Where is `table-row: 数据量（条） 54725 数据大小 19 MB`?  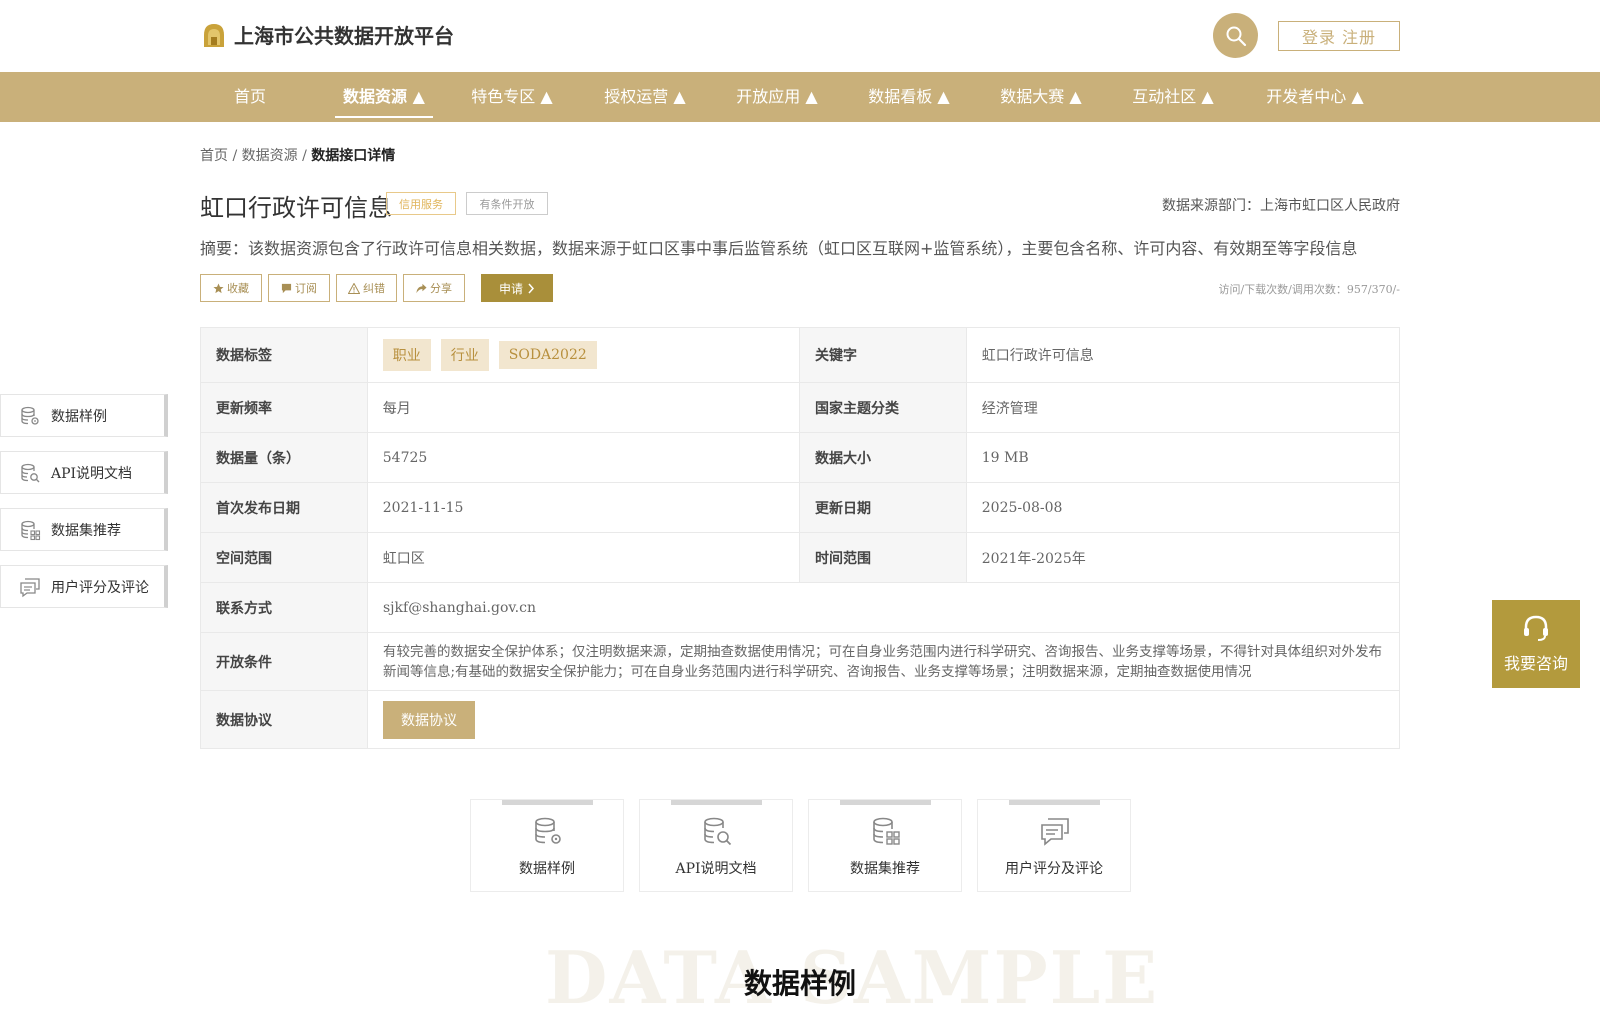 table-row: 数据量（条） 54725 数据大小 19 MB is located at coordinates (800, 458).